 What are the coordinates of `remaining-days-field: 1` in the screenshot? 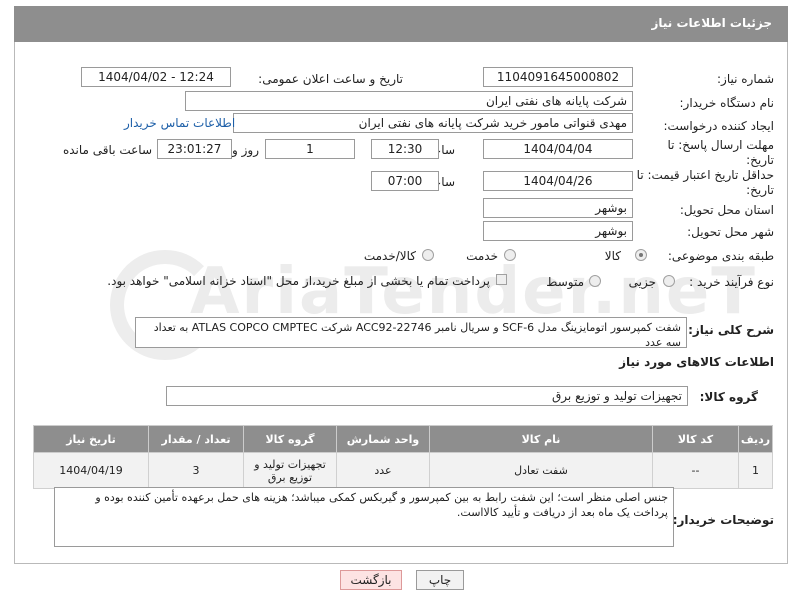 It's located at (310, 149).